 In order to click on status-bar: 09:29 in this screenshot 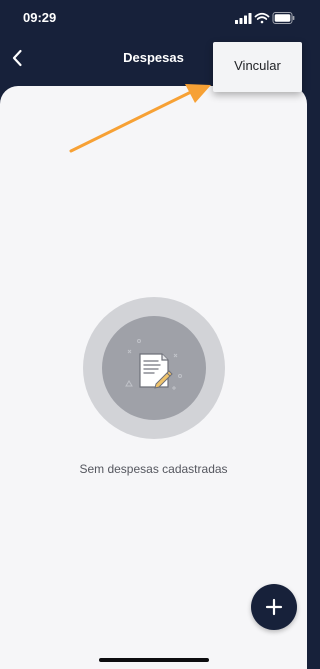, I will do `click(153, 18)`.